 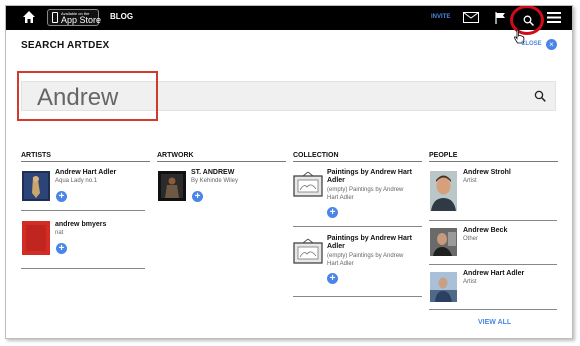 I want to click on blog-link: BLOG, so click(x=121, y=16).